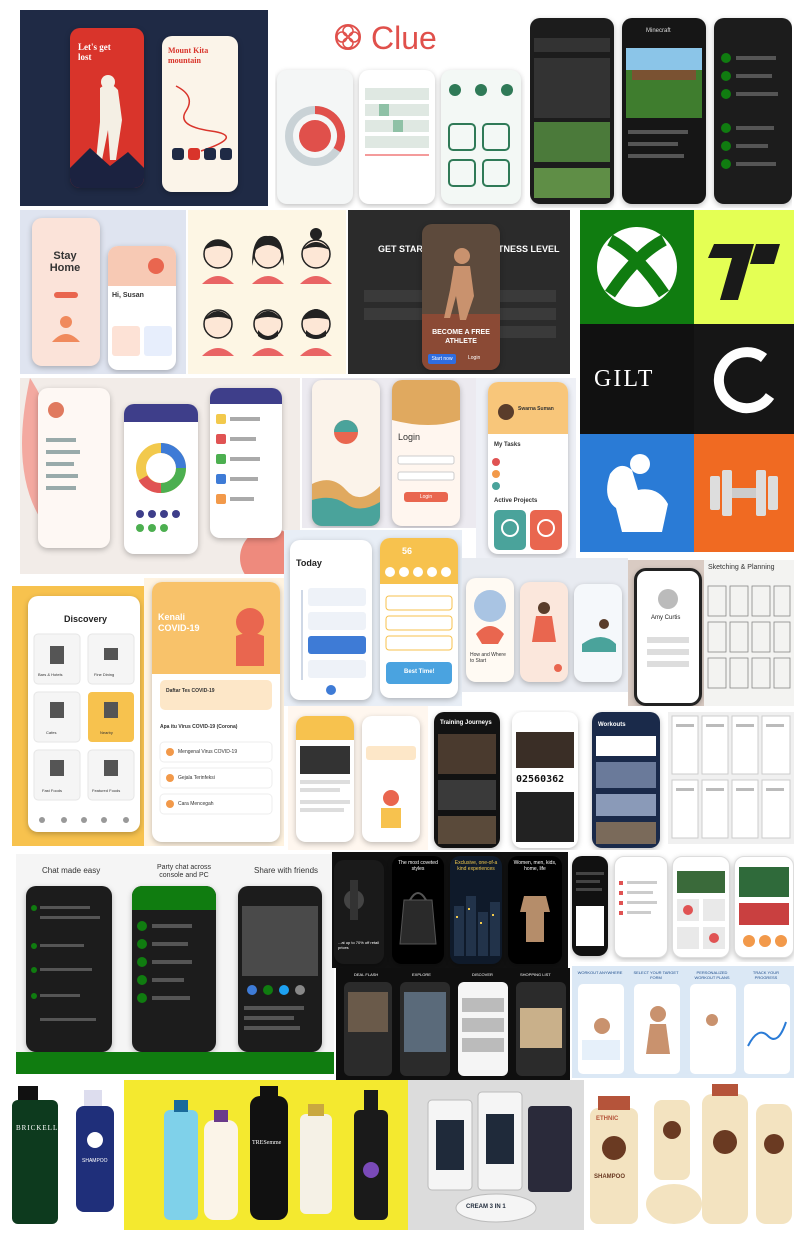 The height and width of the screenshot is (1234, 795). Describe the element at coordinates (467, 789) in the screenshot. I see `training-photos` at that location.